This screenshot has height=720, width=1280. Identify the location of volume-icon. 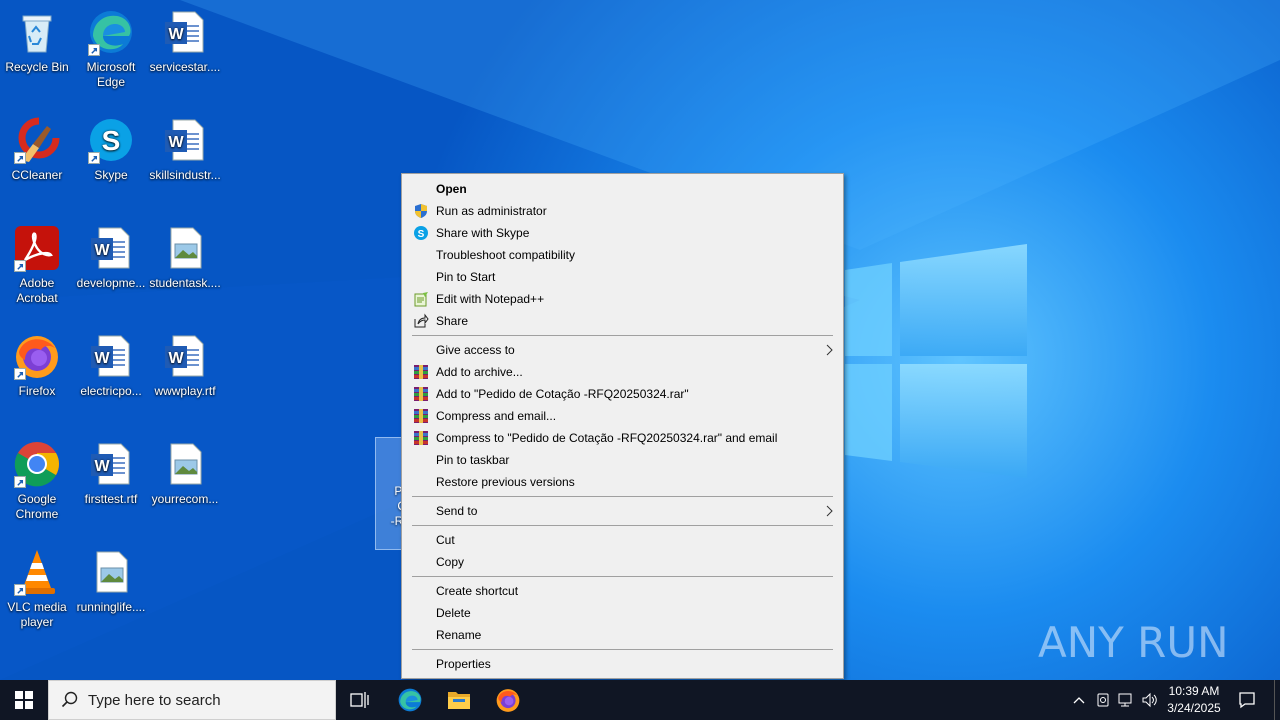
(1149, 700).